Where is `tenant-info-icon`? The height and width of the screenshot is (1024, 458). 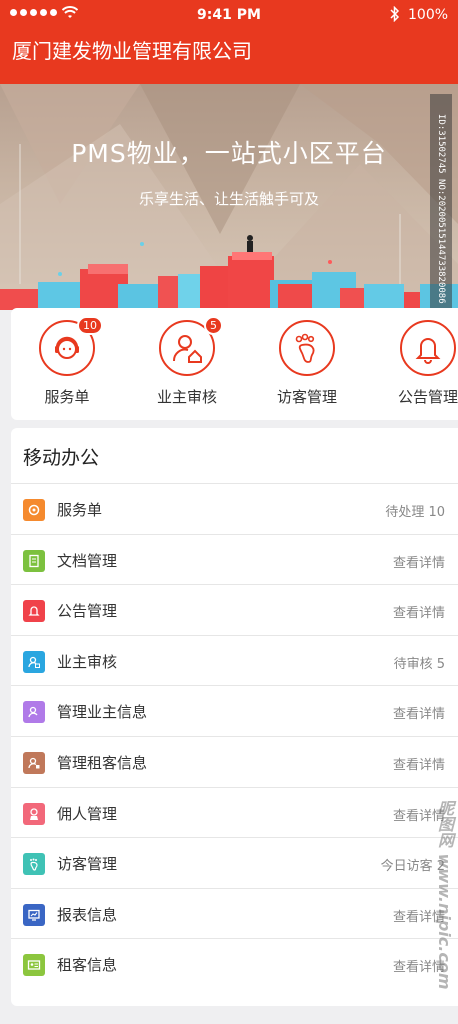 tenant-info-icon is located at coordinates (34, 762).